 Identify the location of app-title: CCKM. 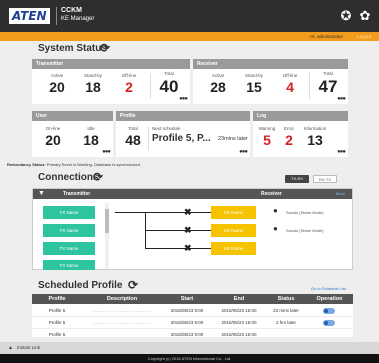
(71, 10).